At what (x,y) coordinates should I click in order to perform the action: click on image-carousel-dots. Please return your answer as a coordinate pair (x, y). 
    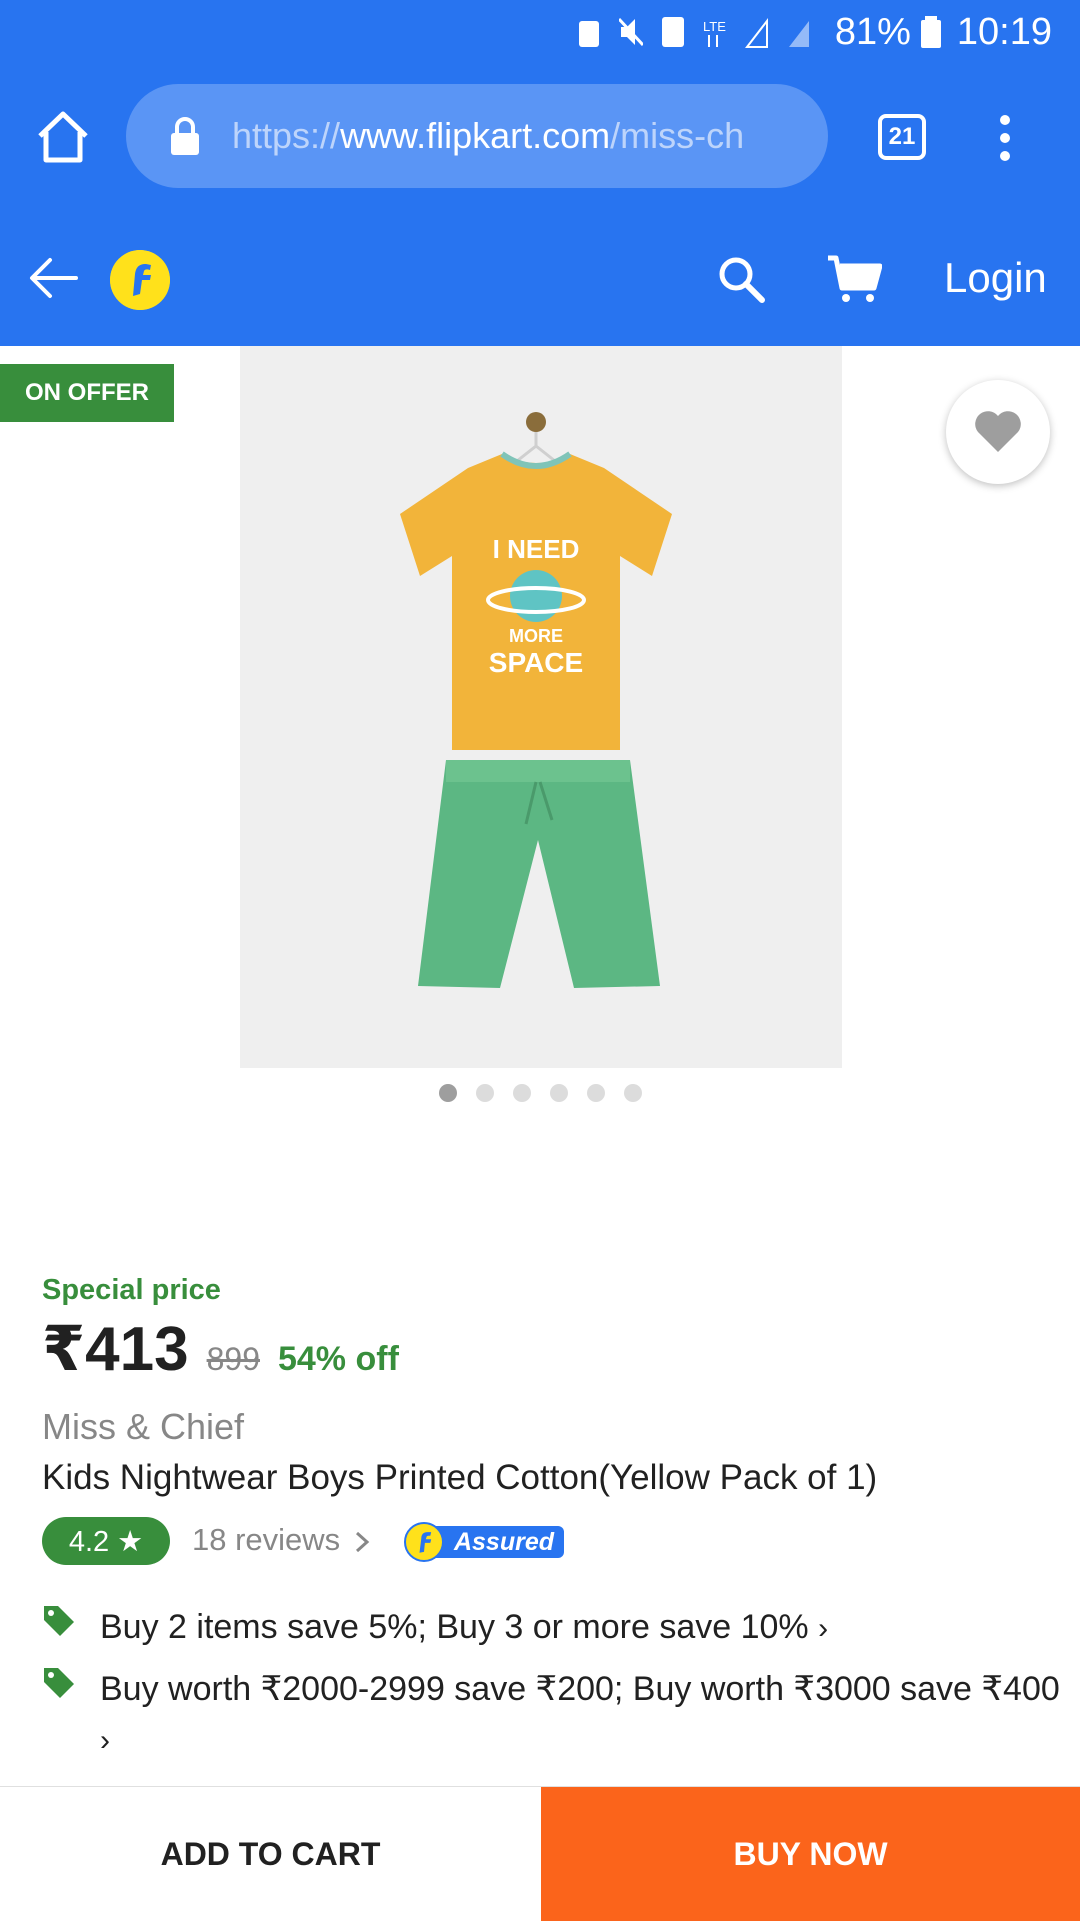
    Looking at the image, I should click on (540, 1094).